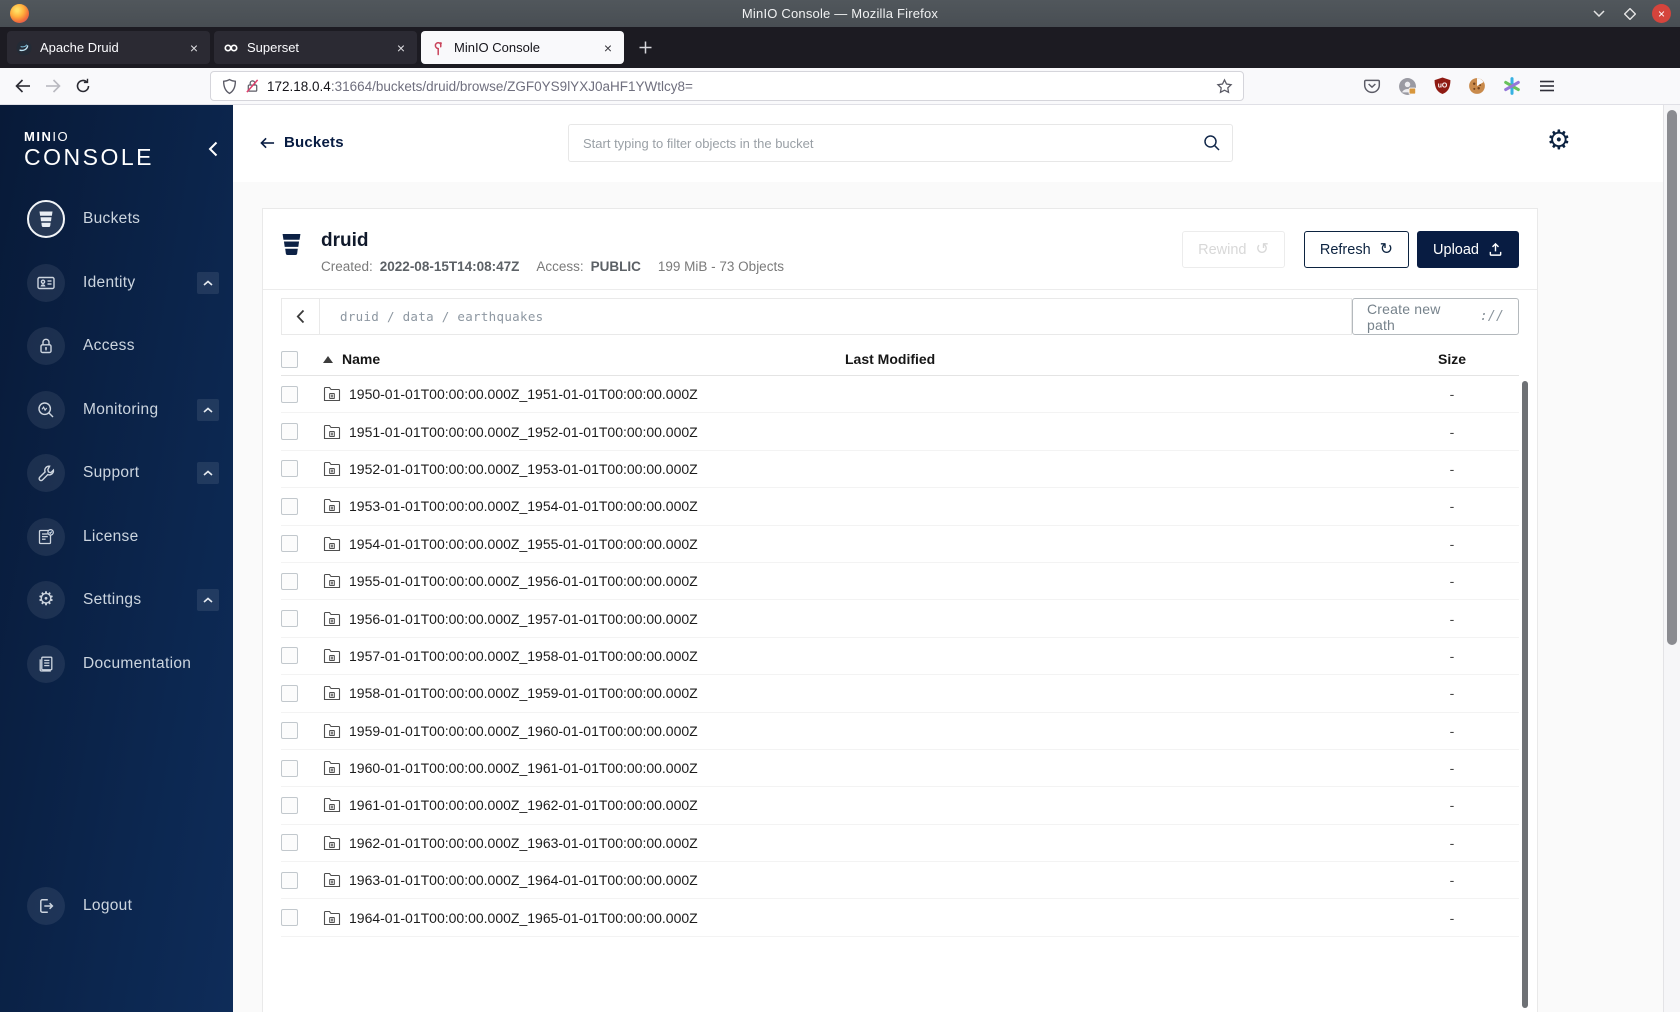 Image resolution: width=1680 pixels, height=1012 pixels. Describe the element at coordinates (1468, 249) in the screenshot. I see `upload-button: Upload` at that location.